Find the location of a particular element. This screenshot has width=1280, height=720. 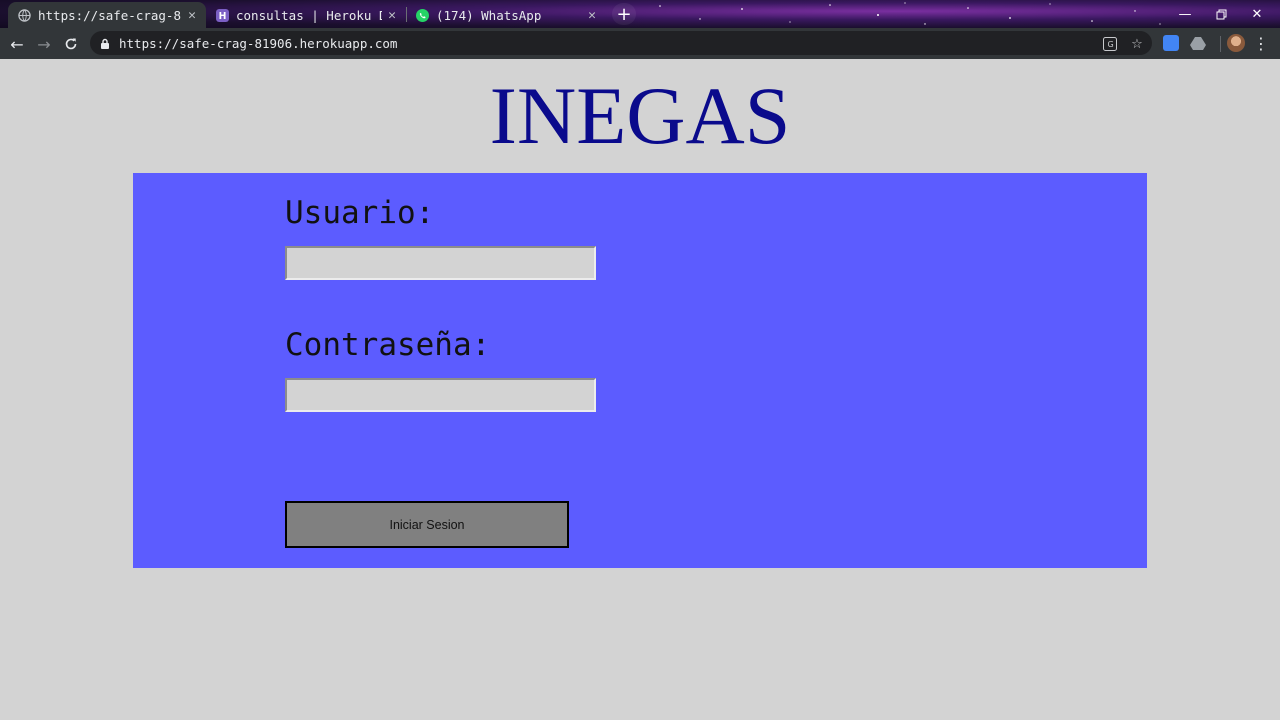

back-button: ← is located at coordinates (17, 44).